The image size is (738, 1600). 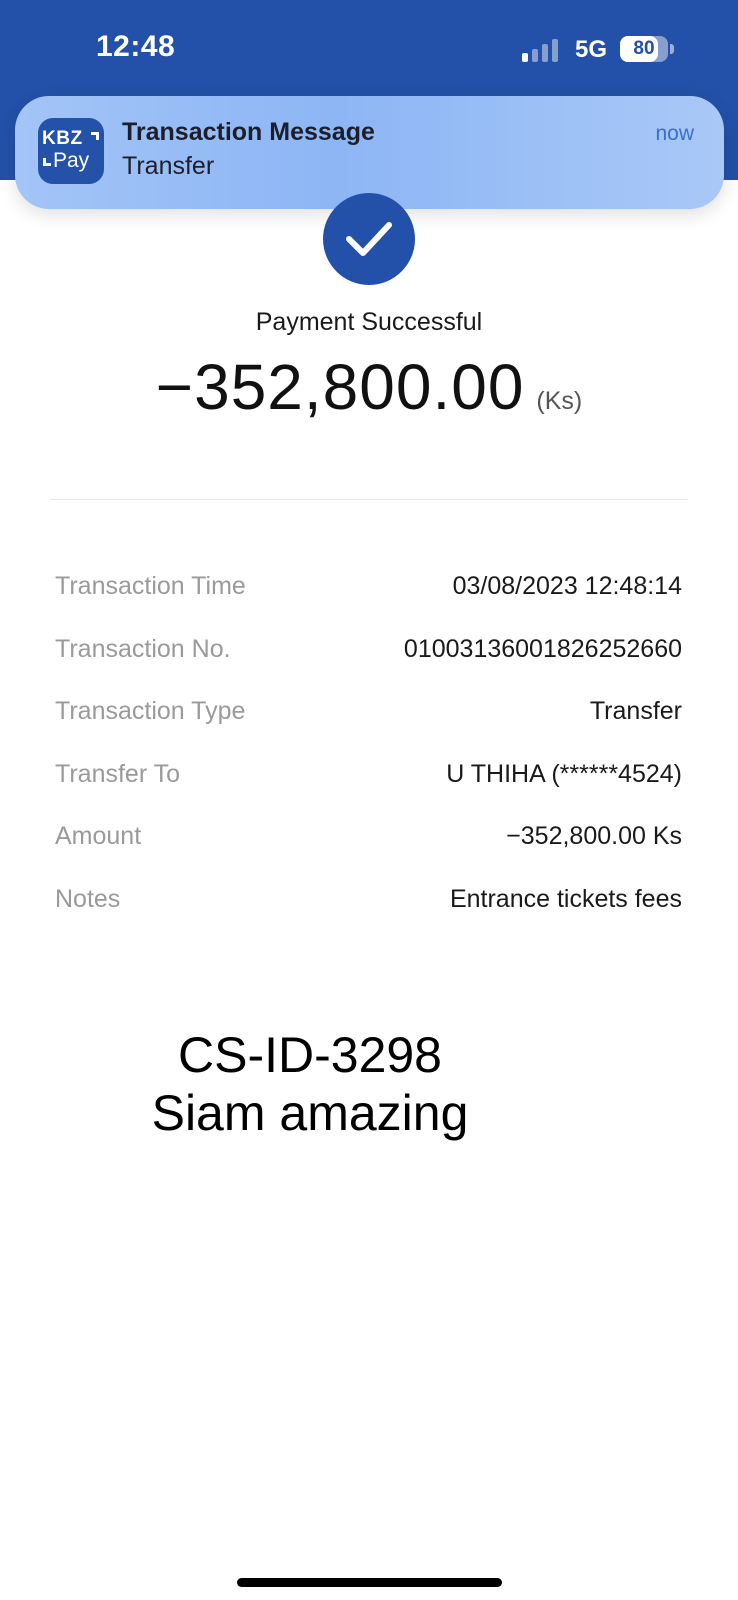 What do you see at coordinates (369, 499) in the screenshot?
I see `divider` at bounding box center [369, 499].